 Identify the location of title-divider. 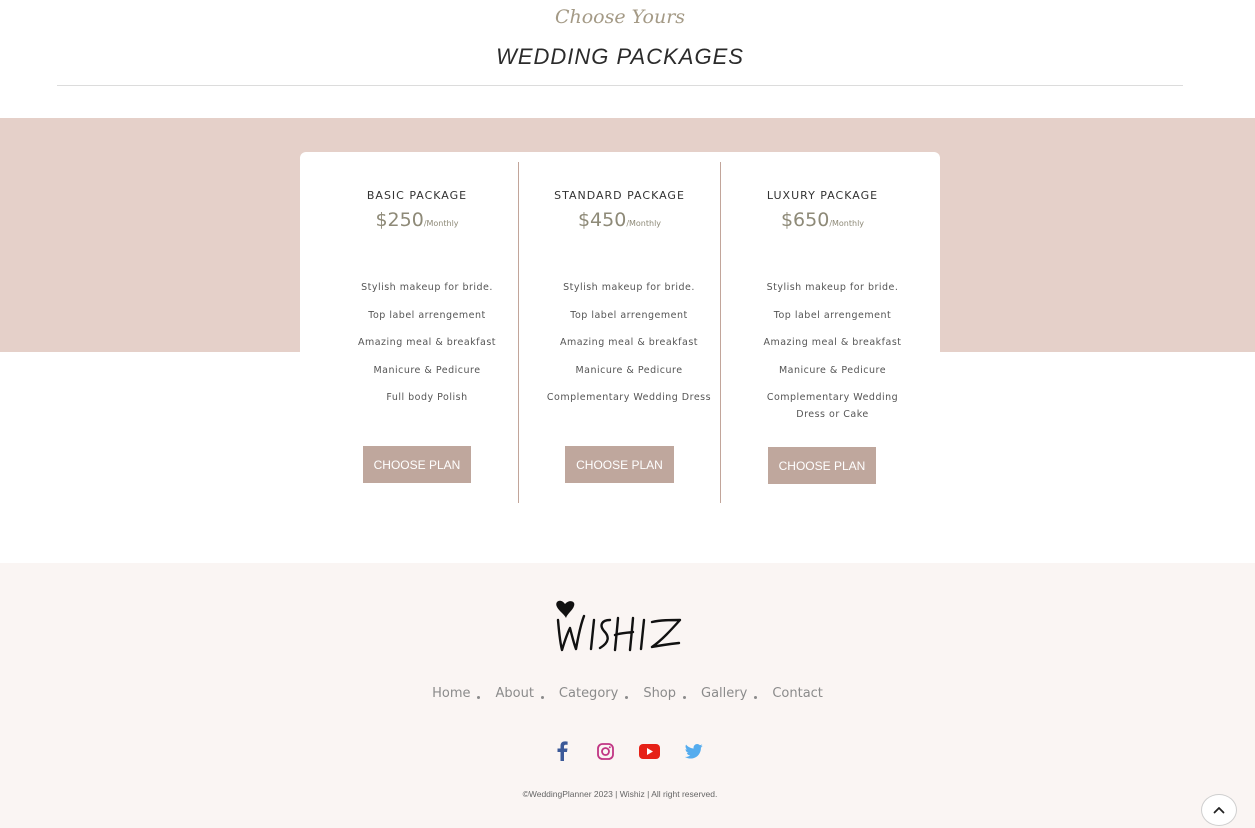
(620, 85).